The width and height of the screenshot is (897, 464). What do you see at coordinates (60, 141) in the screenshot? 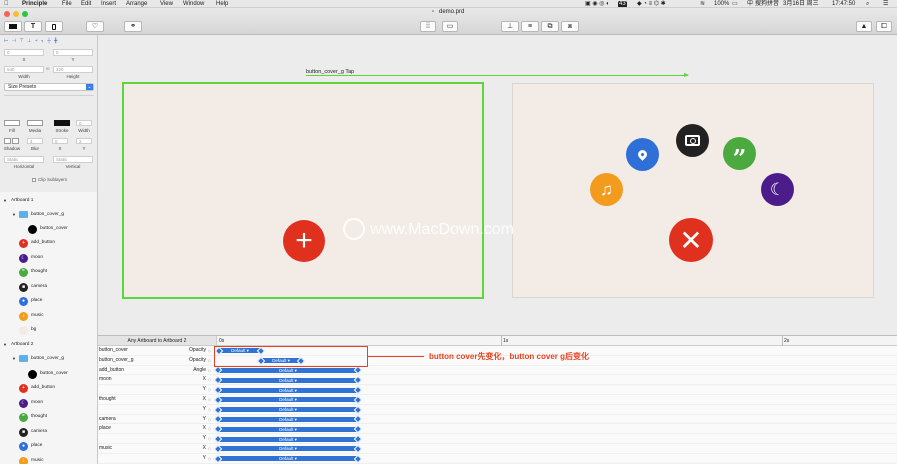
I see `shadow-x-field: 0` at bounding box center [60, 141].